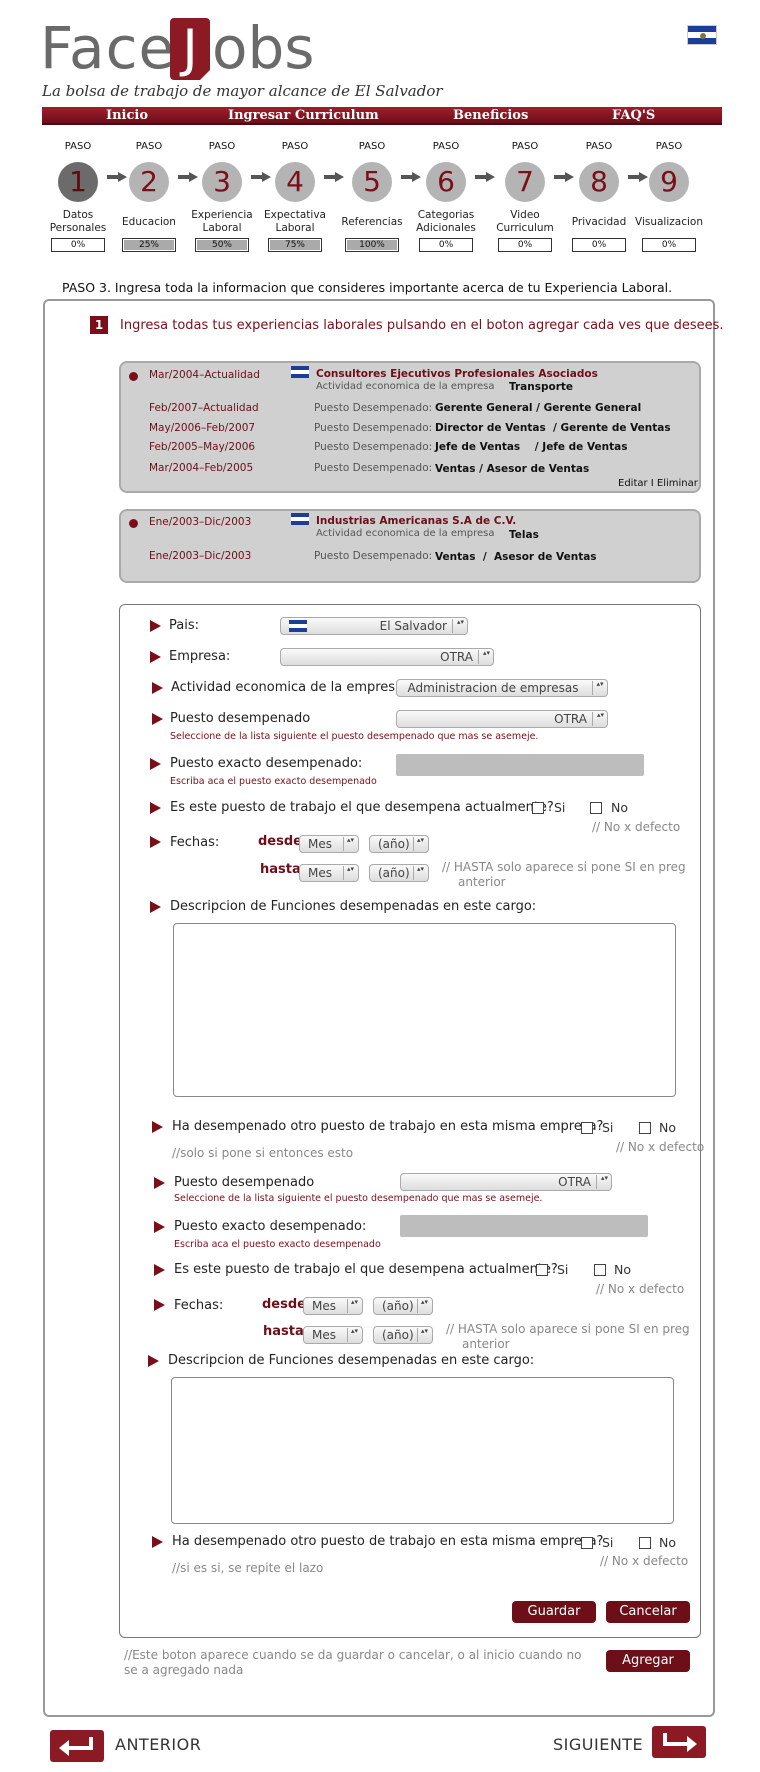 Image resolution: width=760 pixels, height=1772 pixels. I want to click on step-7: PASO 7 Video Curriculum 0%, so click(525, 196).